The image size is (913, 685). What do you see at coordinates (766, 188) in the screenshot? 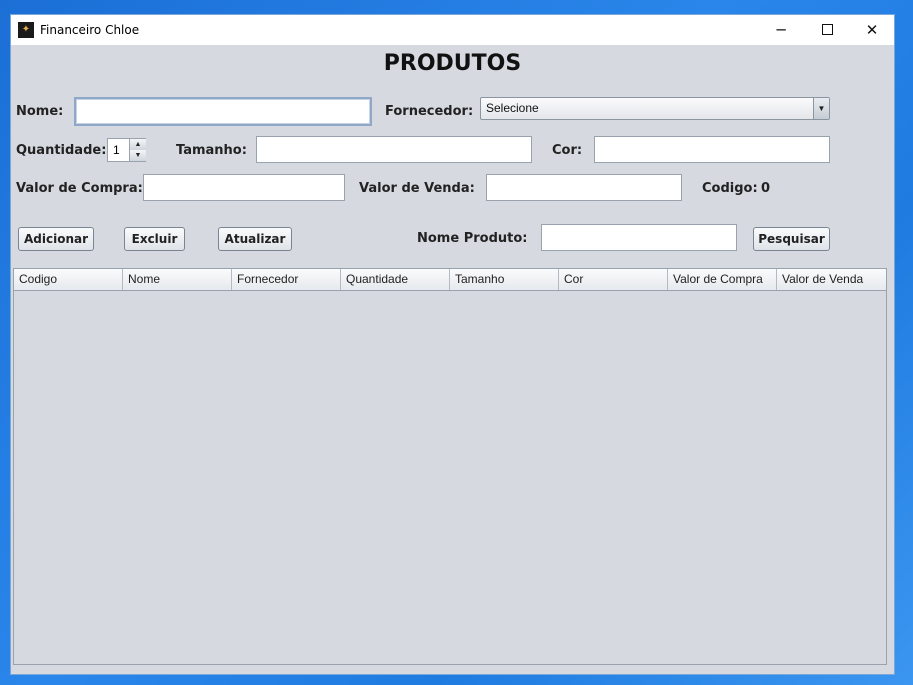
I see `codigo-value: 0` at bounding box center [766, 188].